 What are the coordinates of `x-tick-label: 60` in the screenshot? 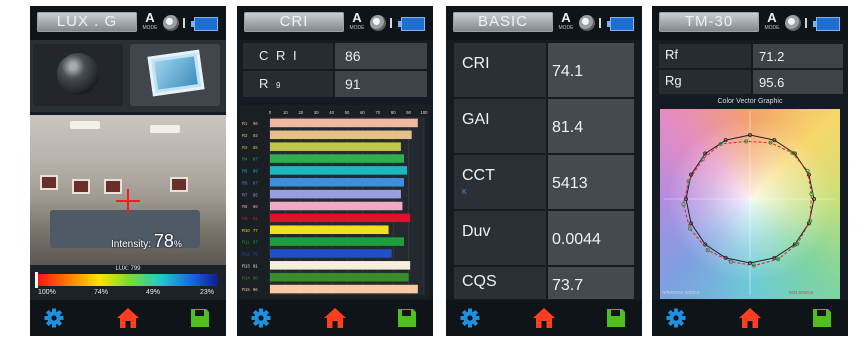 It's located at (362, 112).